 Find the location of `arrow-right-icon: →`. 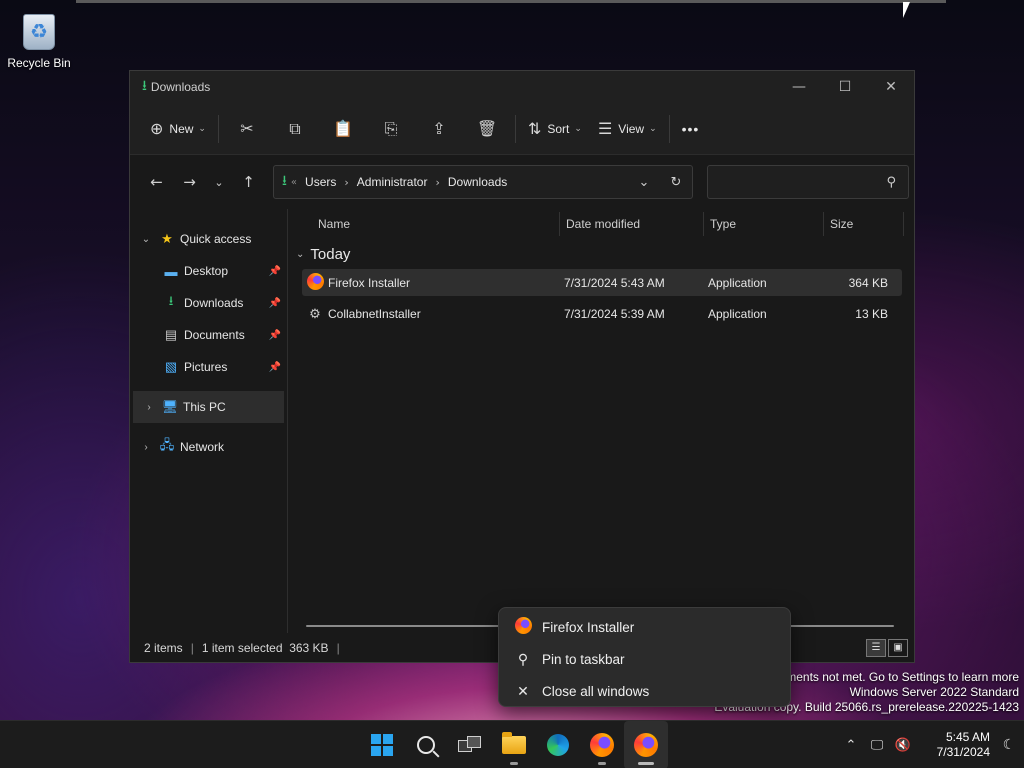

arrow-right-icon: → is located at coordinates (189, 182).